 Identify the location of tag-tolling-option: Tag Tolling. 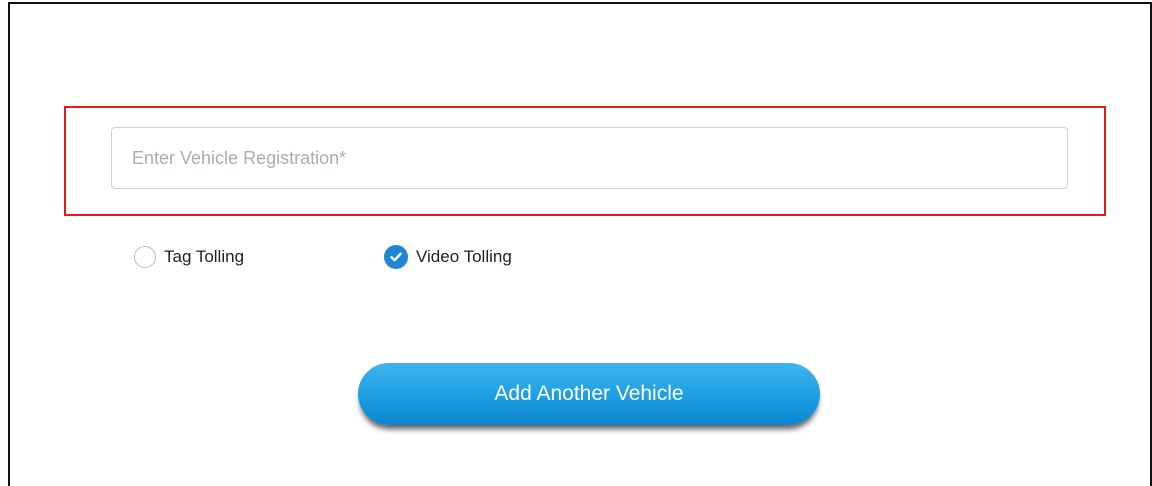
(189, 257).